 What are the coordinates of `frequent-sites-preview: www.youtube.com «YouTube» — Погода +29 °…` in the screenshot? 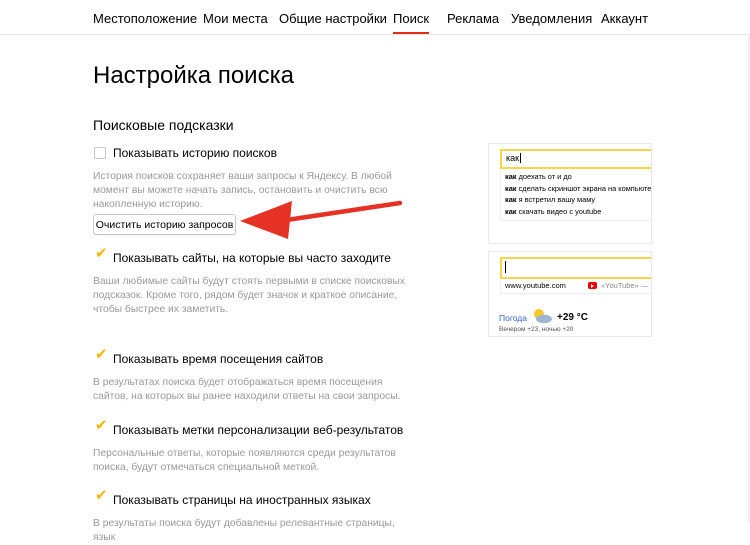 It's located at (570, 294).